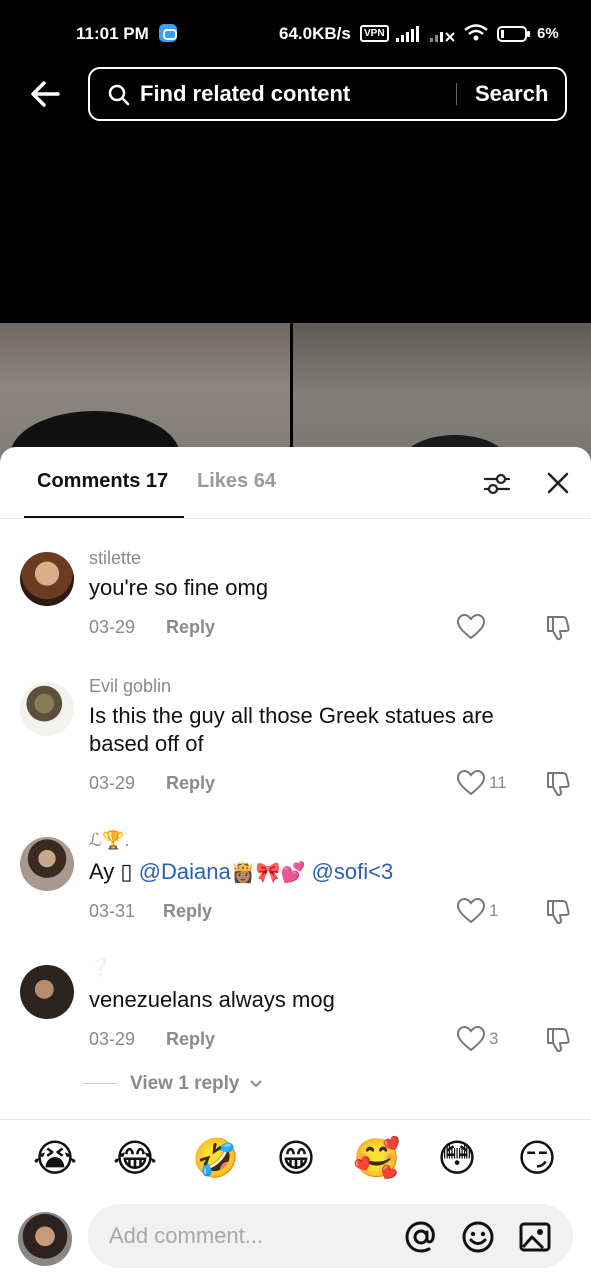 The image size is (591, 1280). What do you see at coordinates (112, 911) in the screenshot?
I see `comment-date: 03-31` at bounding box center [112, 911].